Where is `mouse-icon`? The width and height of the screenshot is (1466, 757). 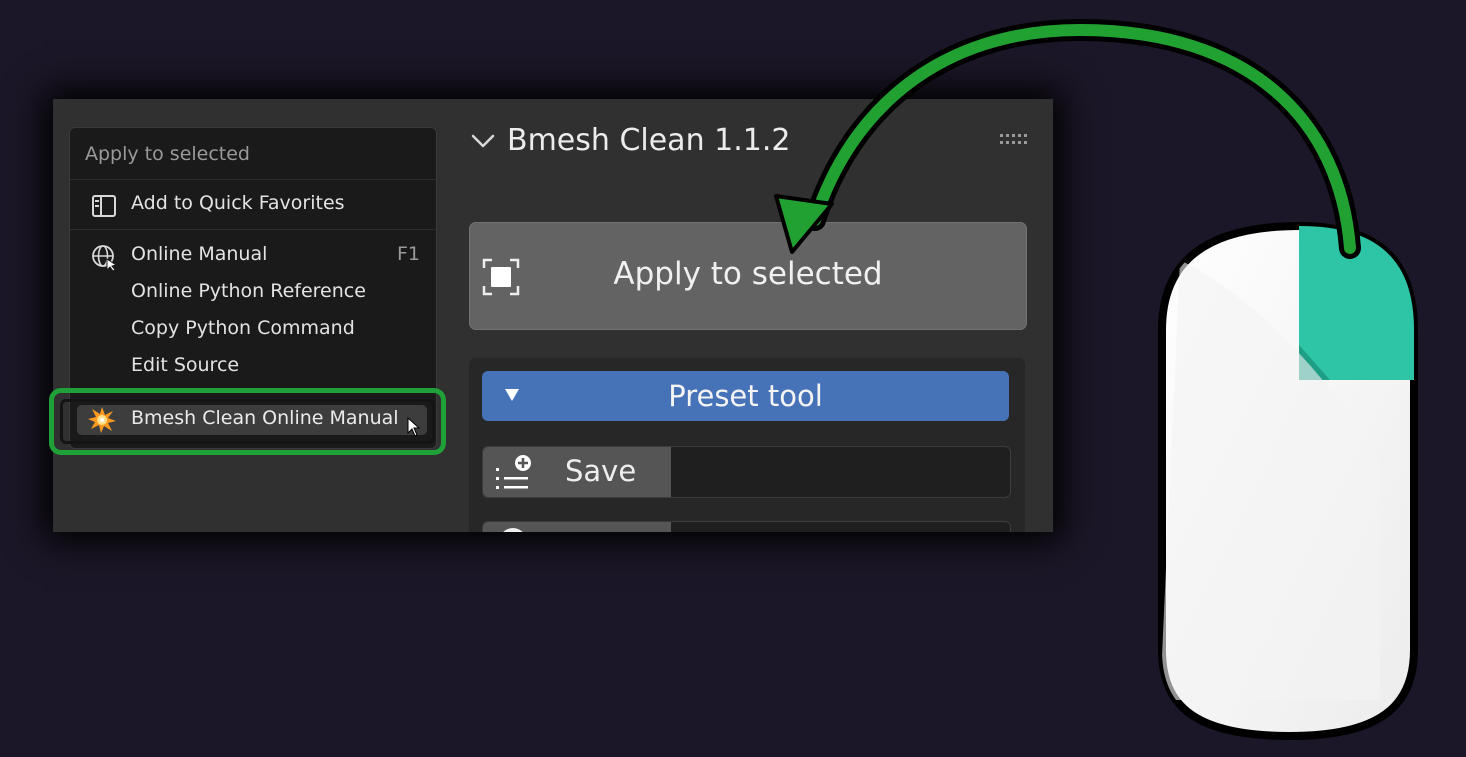
mouse-icon is located at coordinates (1288, 481).